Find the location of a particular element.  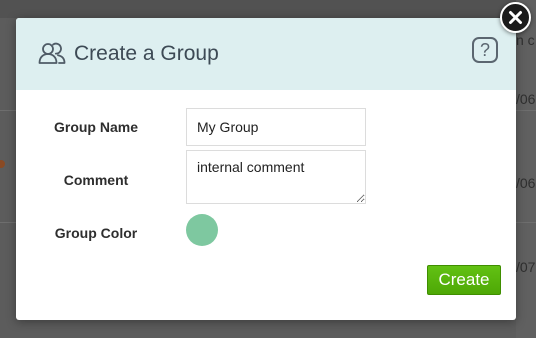

group-color-swatch is located at coordinates (202, 230).